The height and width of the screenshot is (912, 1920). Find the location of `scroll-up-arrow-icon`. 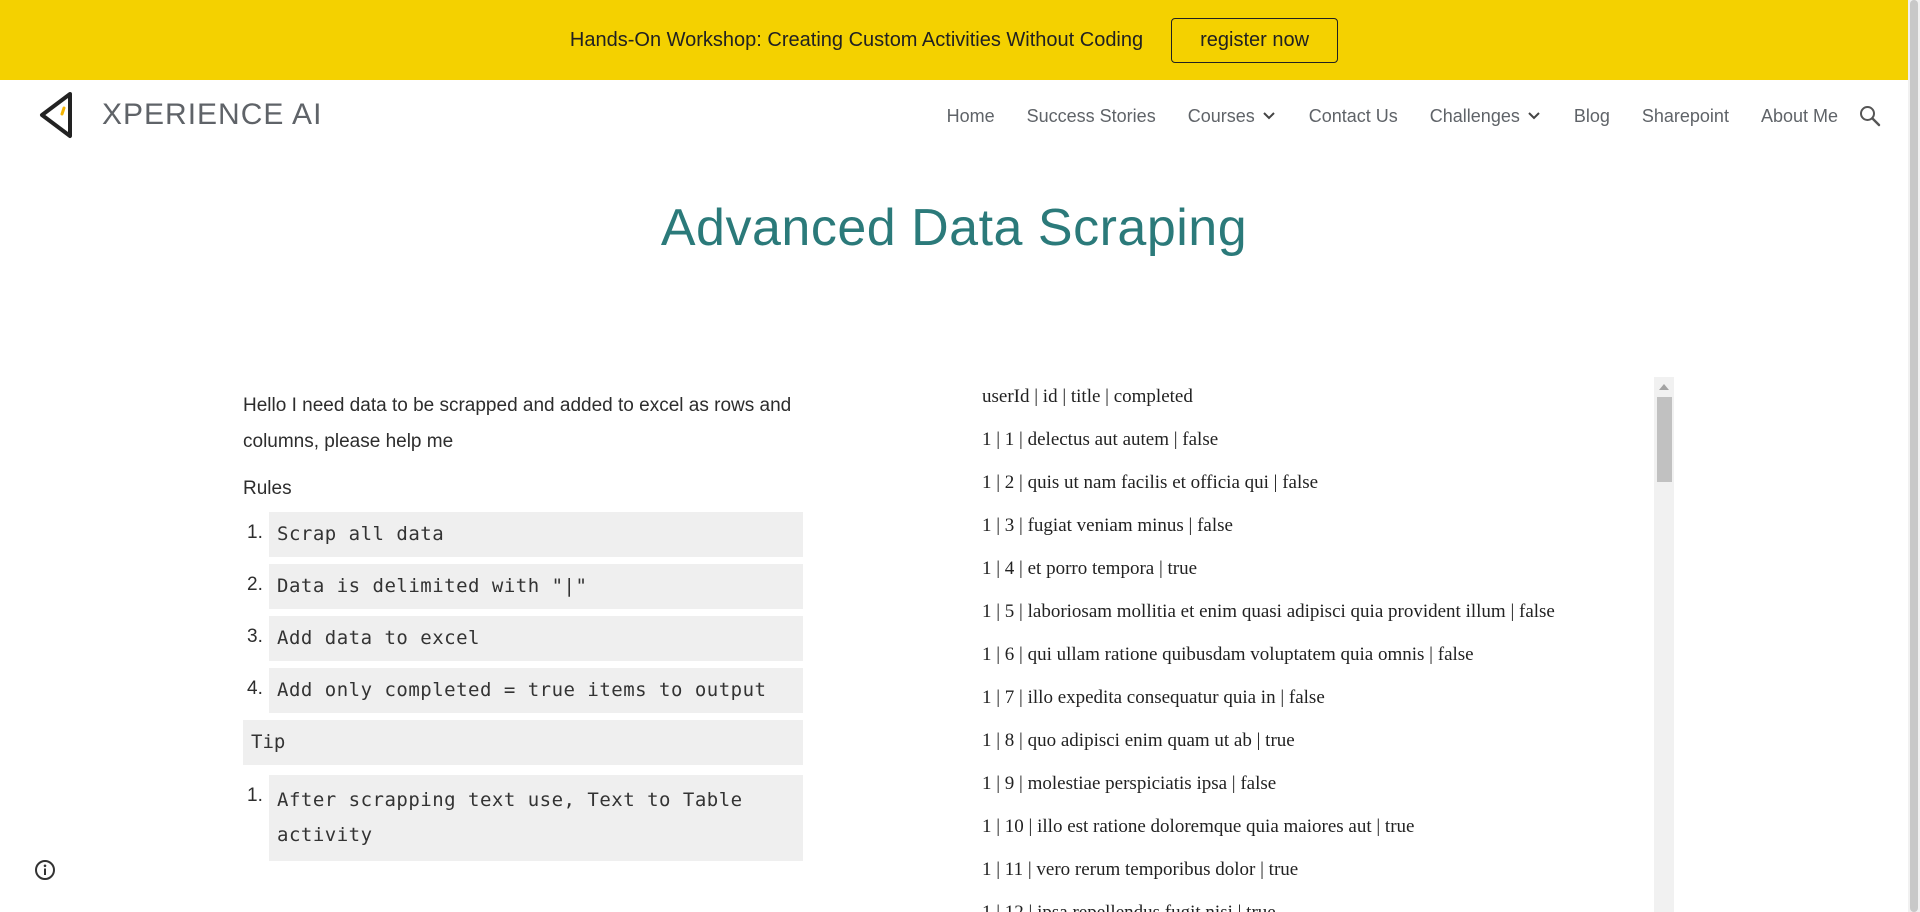

scroll-up-arrow-icon is located at coordinates (1664, 387).